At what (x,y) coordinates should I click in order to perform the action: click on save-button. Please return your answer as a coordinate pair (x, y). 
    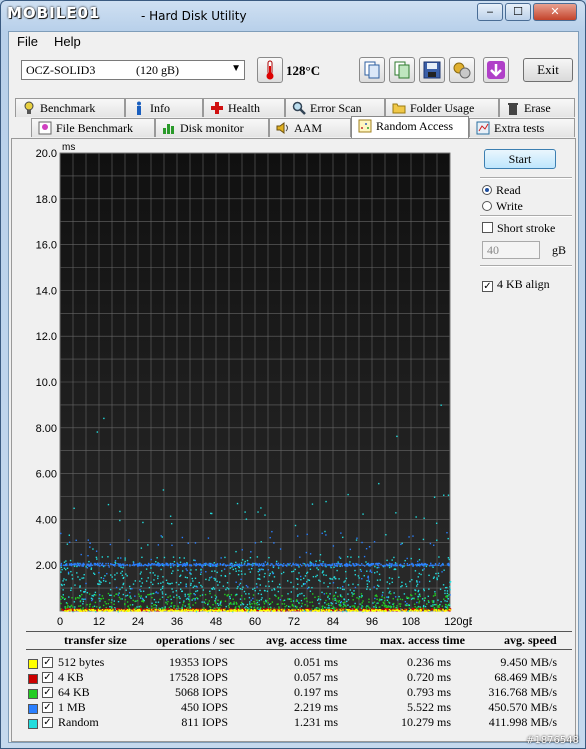
    Looking at the image, I should click on (432, 70).